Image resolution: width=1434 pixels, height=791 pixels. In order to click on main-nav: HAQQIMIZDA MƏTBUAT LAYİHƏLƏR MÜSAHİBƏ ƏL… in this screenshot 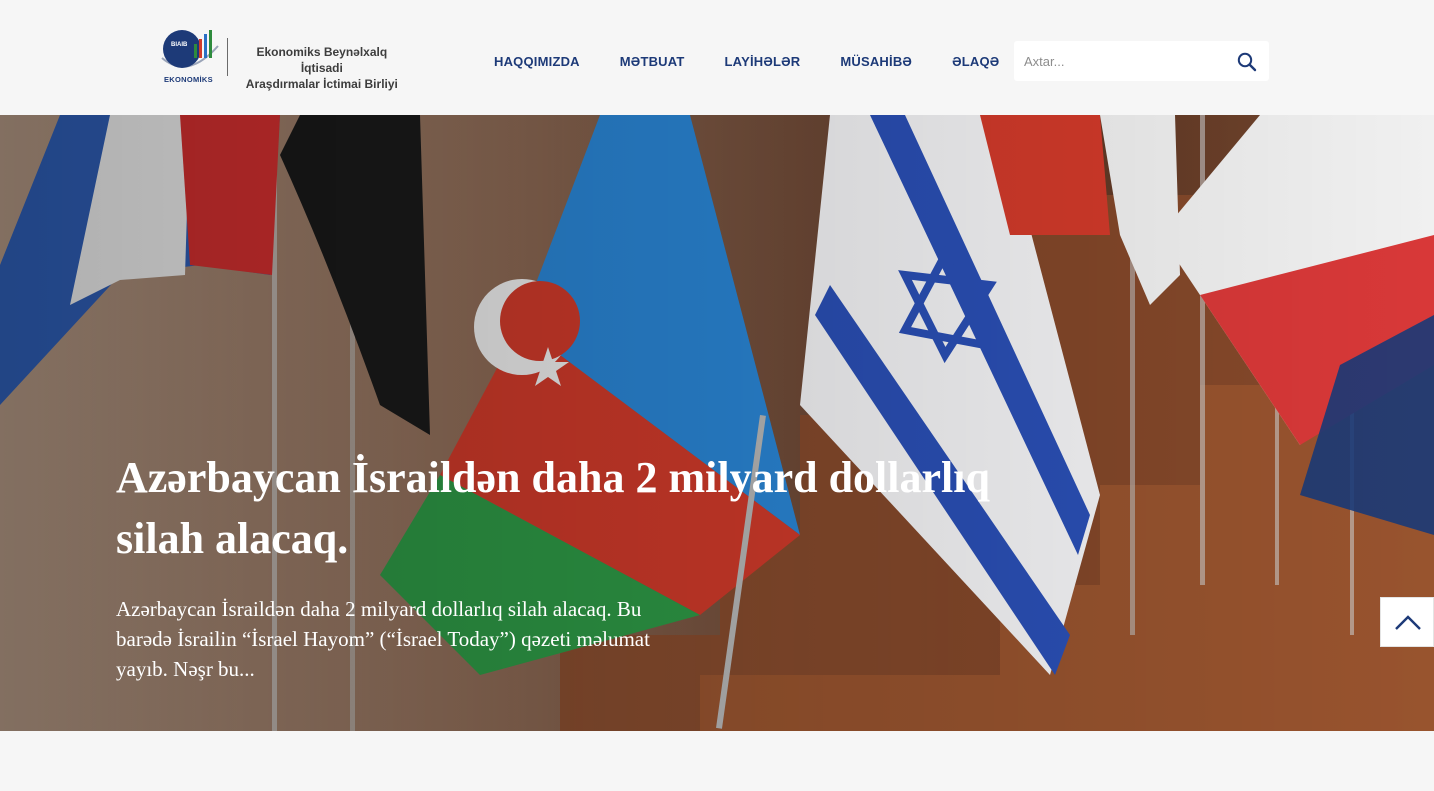, I will do `click(766, 61)`.